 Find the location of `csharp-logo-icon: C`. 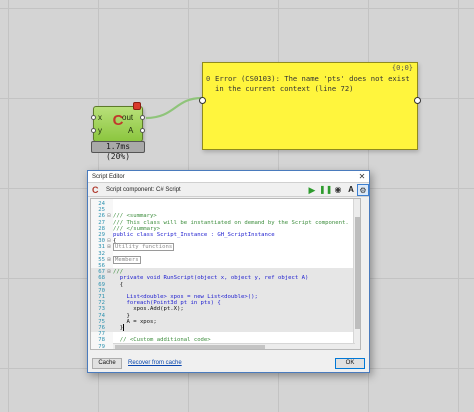

csharp-logo-icon: C is located at coordinates (95, 190).